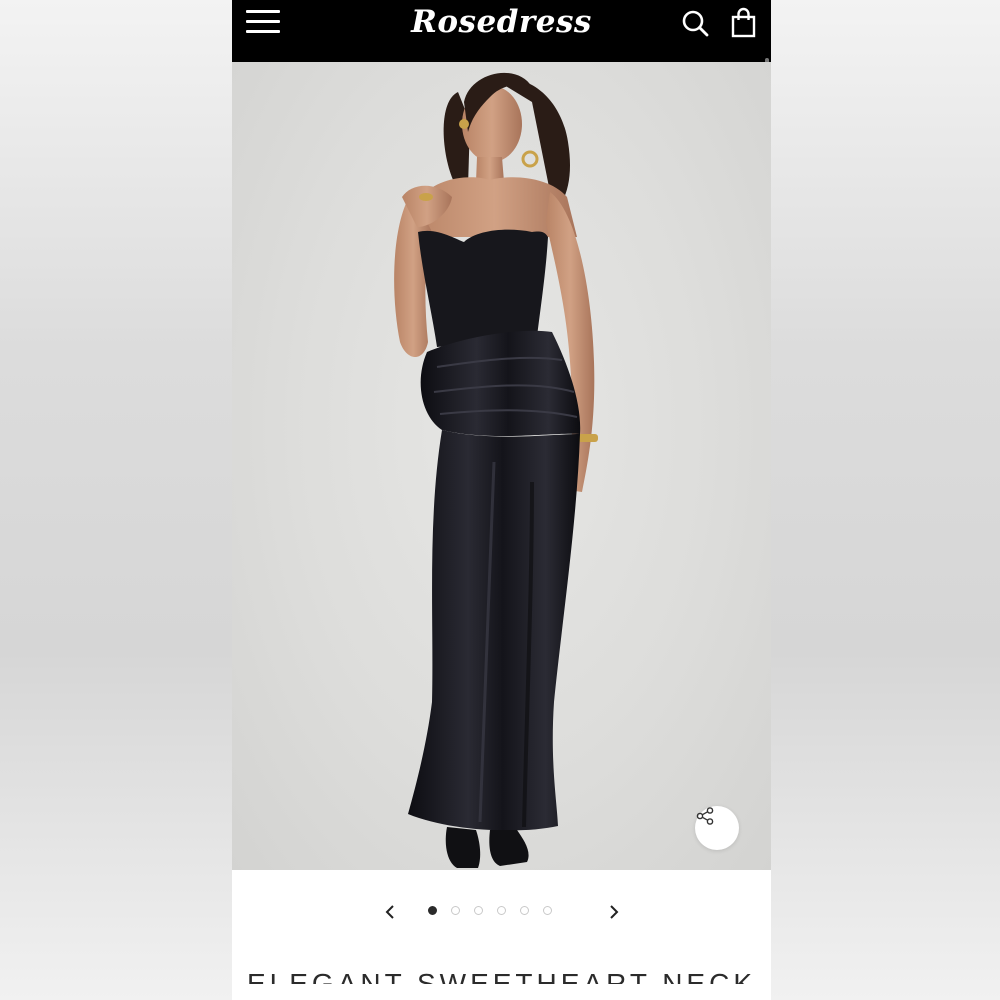  I want to click on shopping-bag-icon, so click(744, 23).